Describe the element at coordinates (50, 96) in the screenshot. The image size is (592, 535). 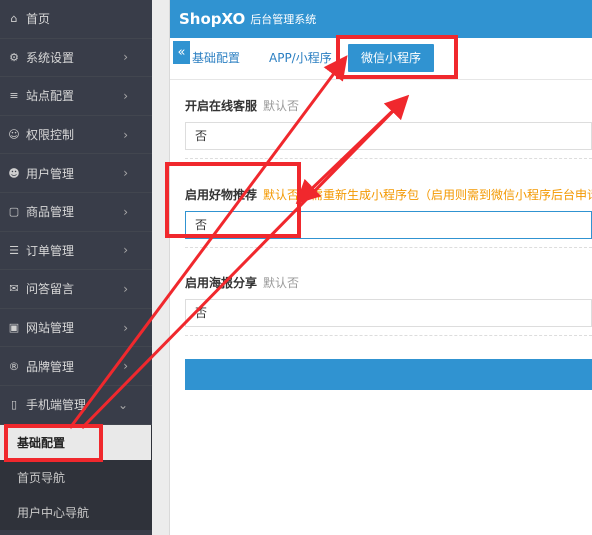
I see `sidebar-item-label: 站点配置` at that location.